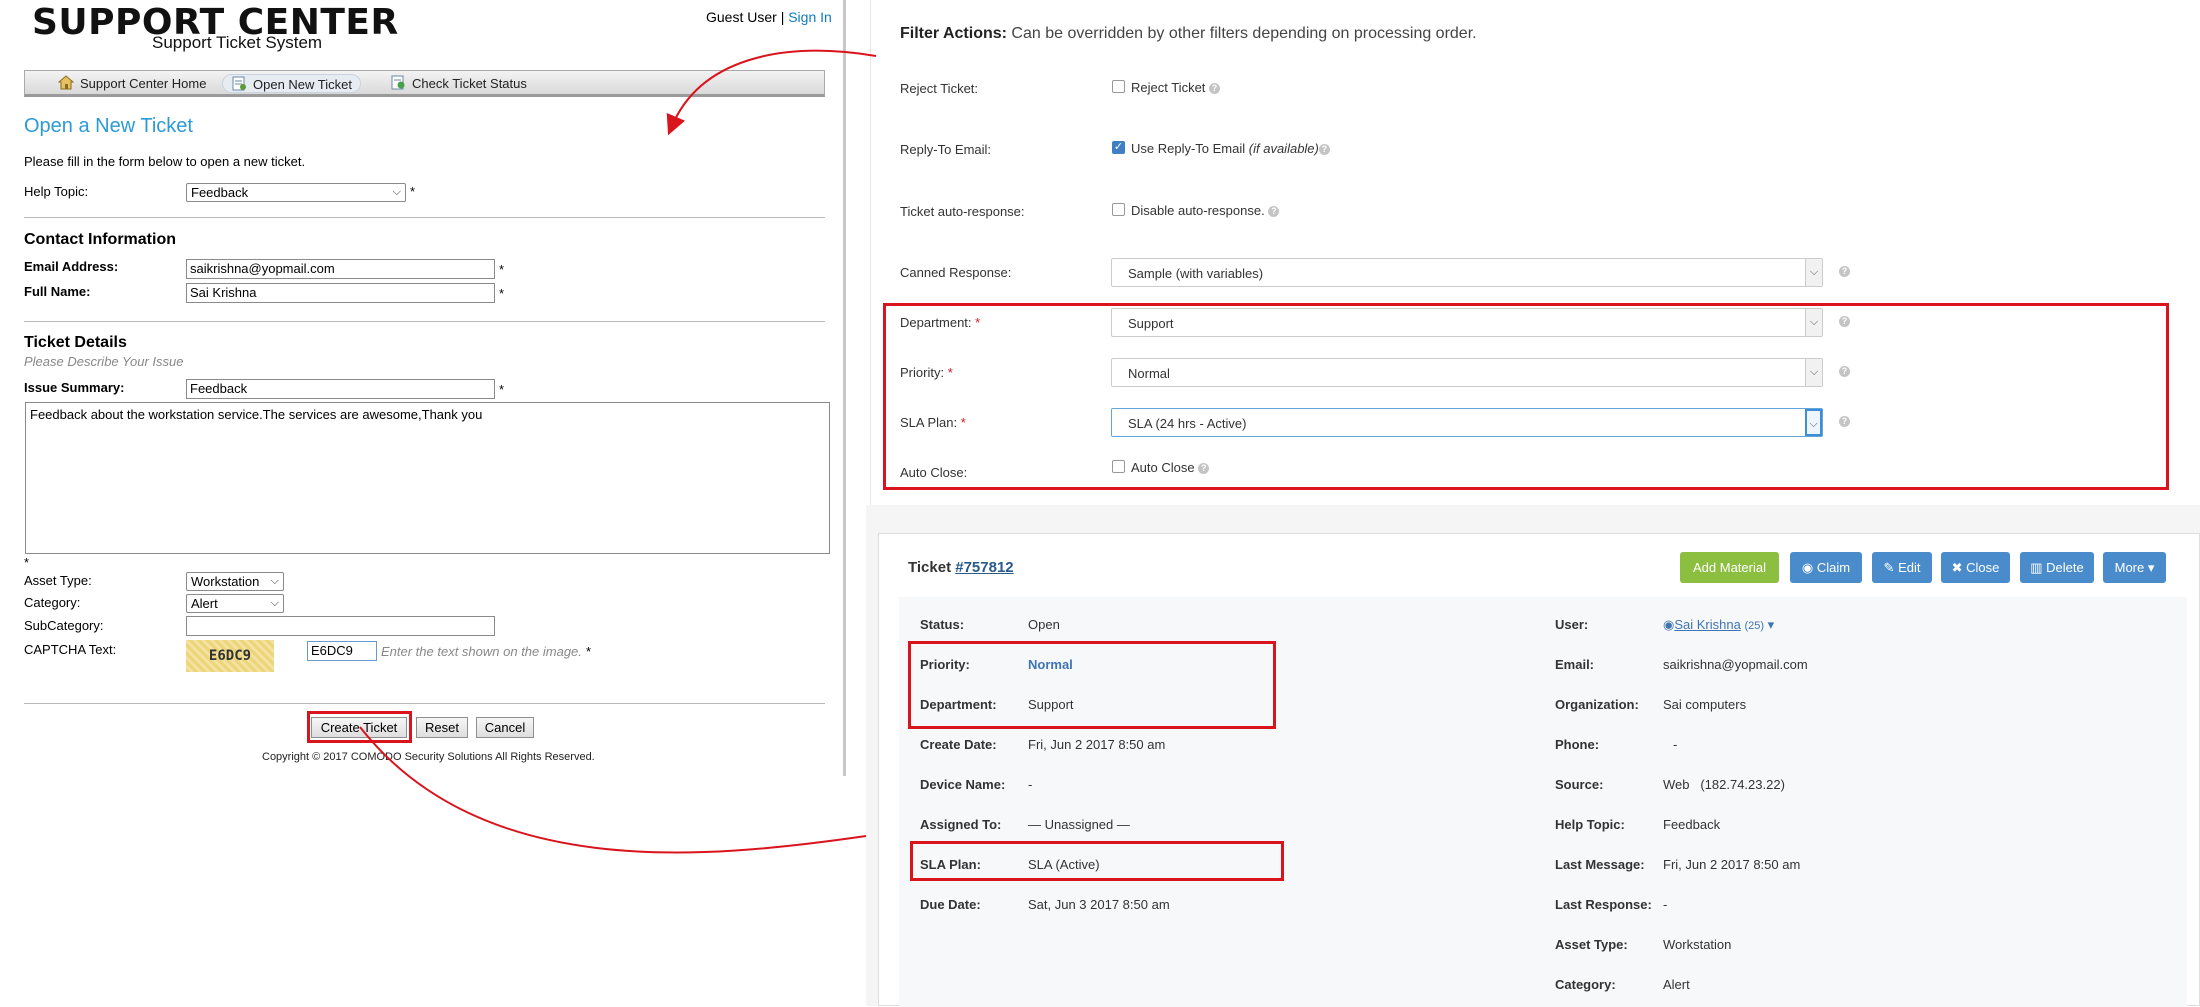 This screenshot has width=2200, height=1007. Describe the element at coordinates (1467, 272) in the screenshot. I see `canned-select: Sample (with variables) ⌵` at that location.